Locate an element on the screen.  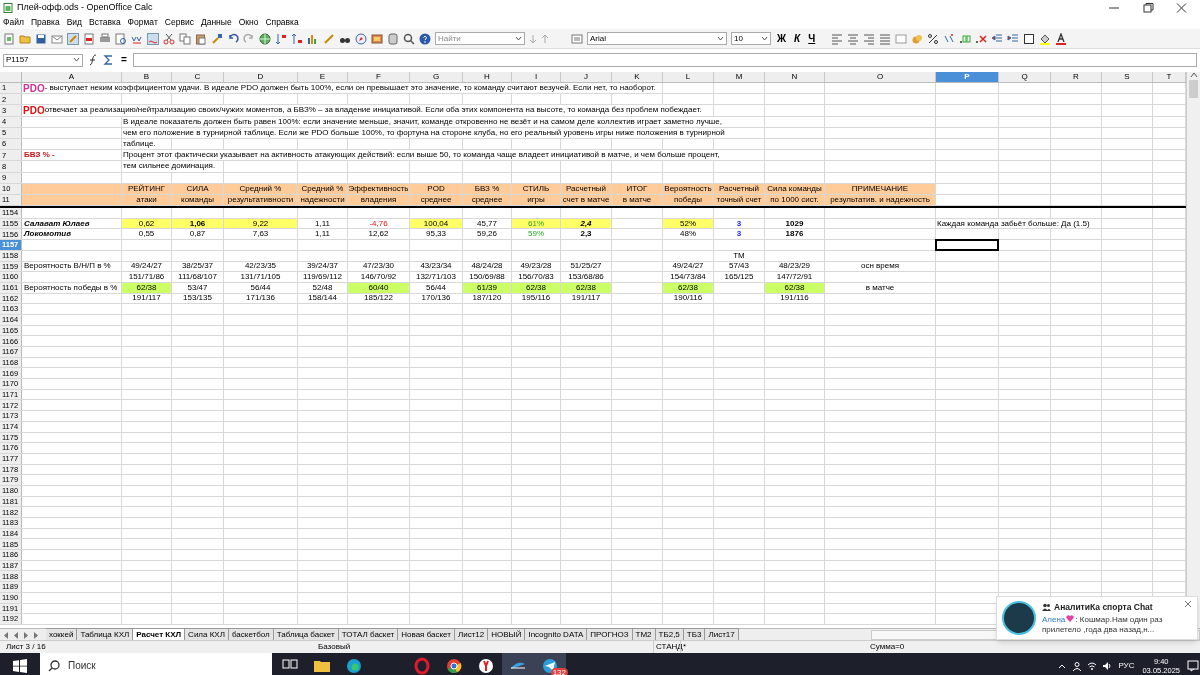
sheet-number: Лист 3 / 16 is located at coordinates (26, 647).